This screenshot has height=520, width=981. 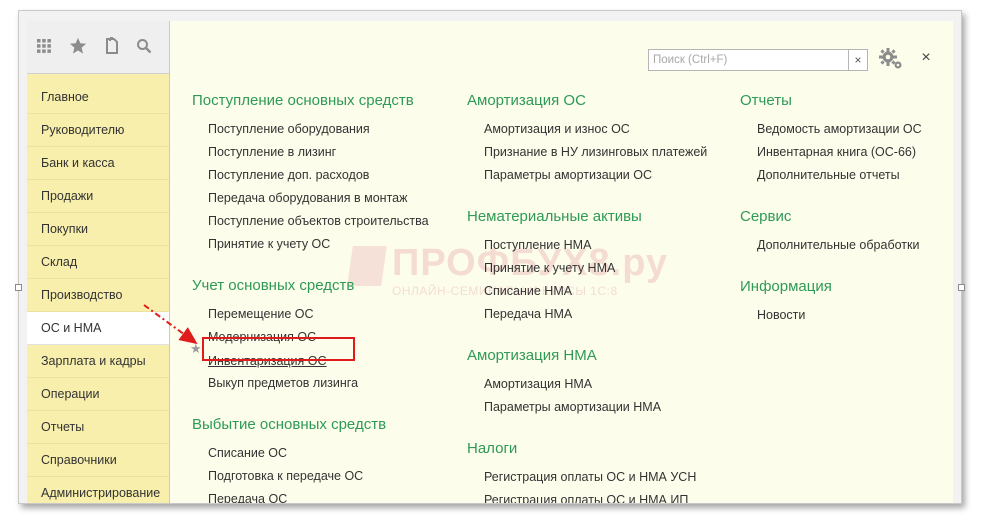 What do you see at coordinates (836, 152) in the screenshot?
I see `link-inventory-book: Инвентарная книга (ОС-66)` at bounding box center [836, 152].